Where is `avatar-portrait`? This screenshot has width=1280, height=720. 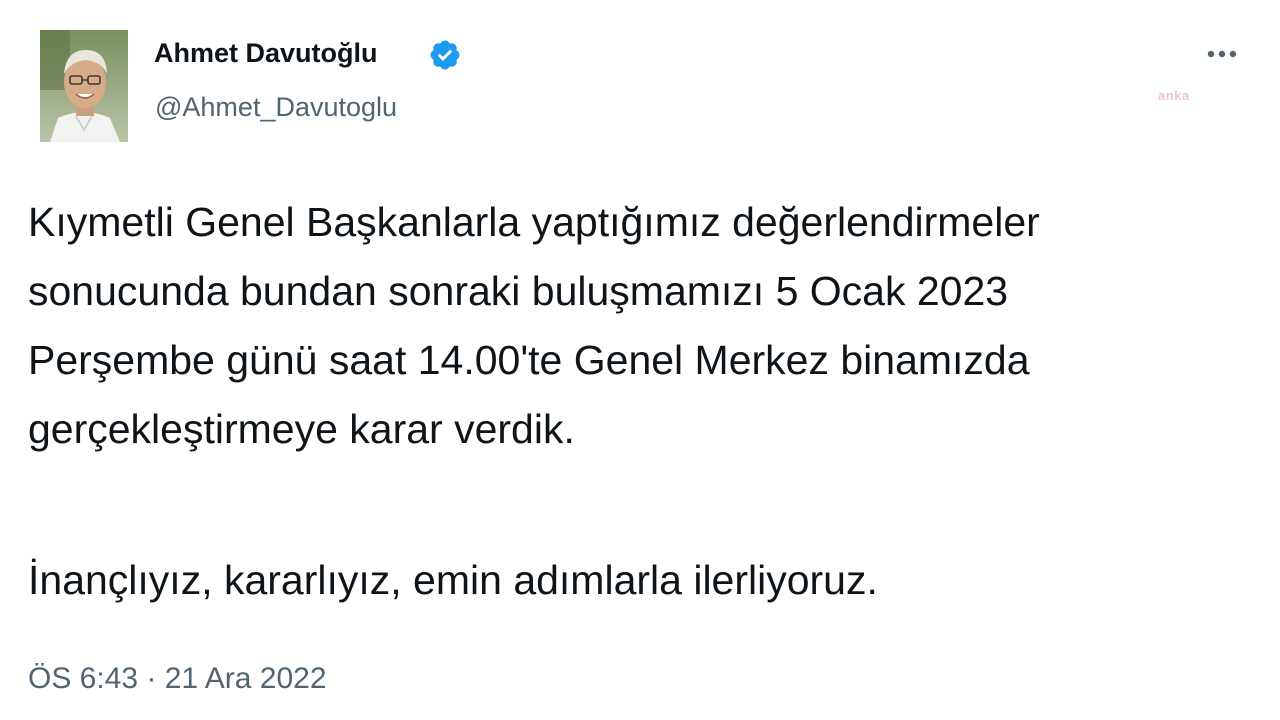
avatar-portrait is located at coordinates (84, 86).